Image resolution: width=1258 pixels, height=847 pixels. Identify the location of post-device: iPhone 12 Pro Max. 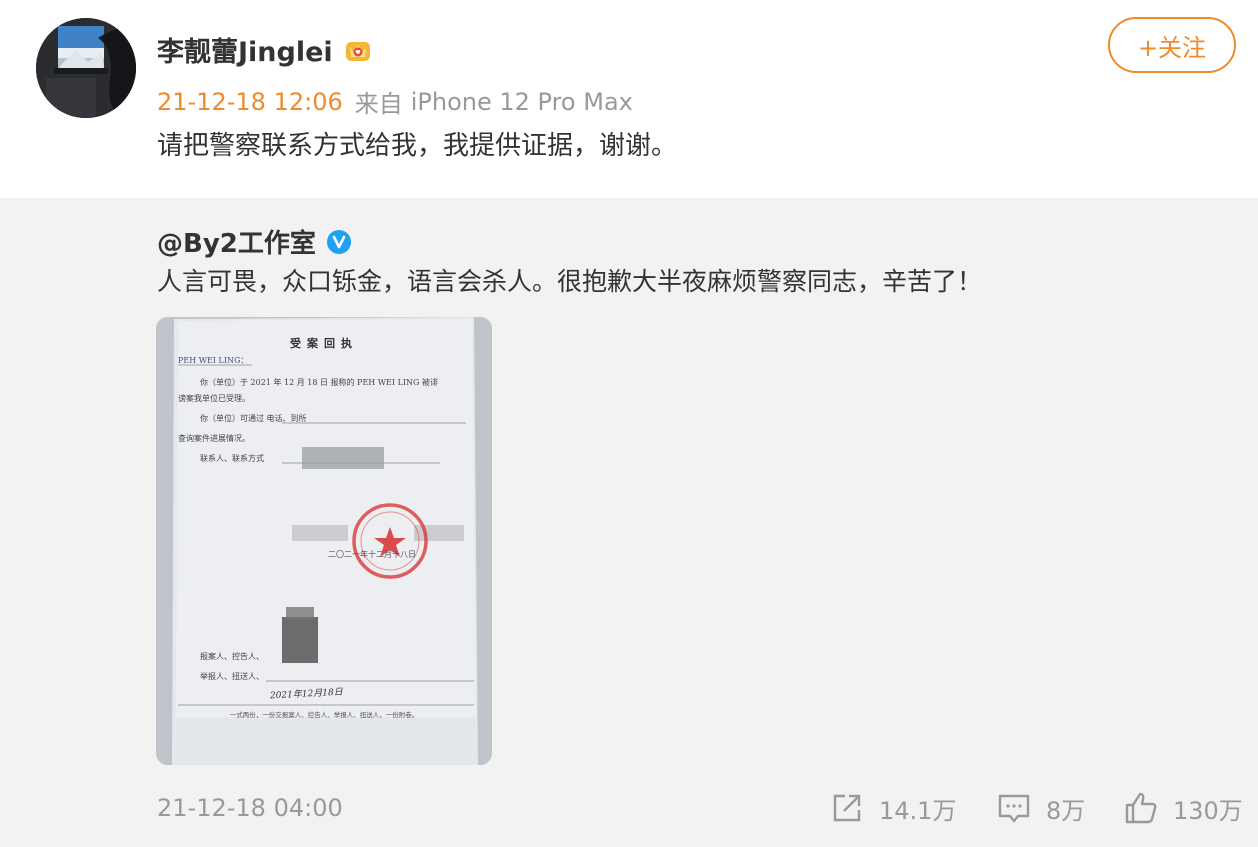
(521, 101).